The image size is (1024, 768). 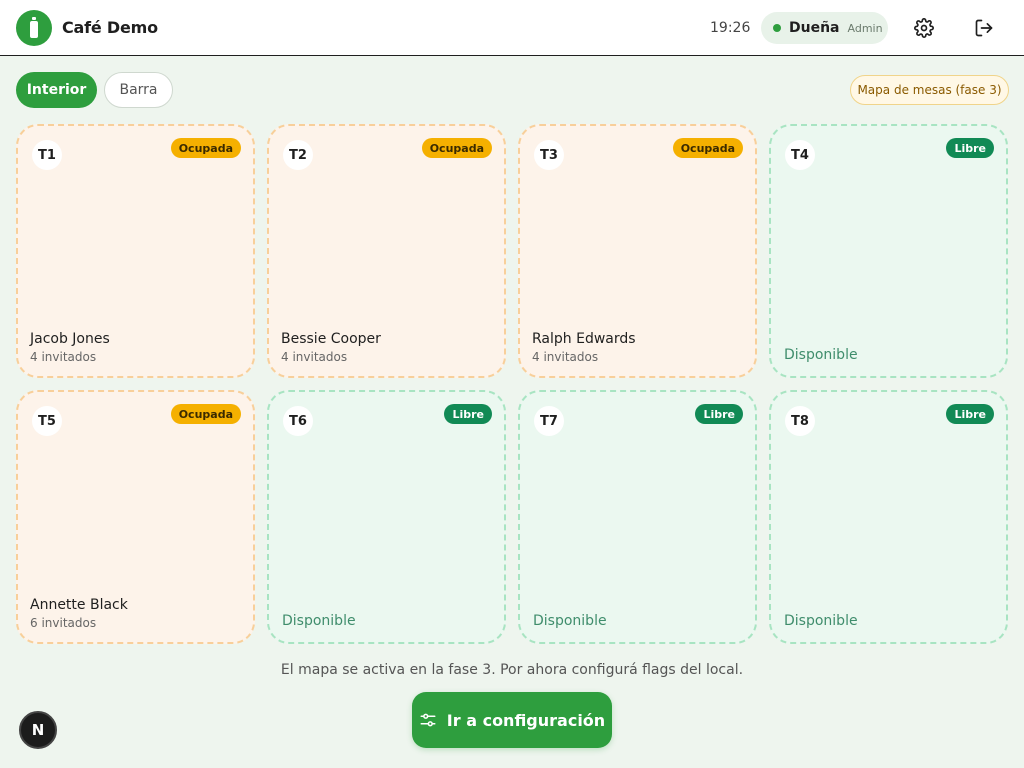 What do you see at coordinates (138, 90) in the screenshot?
I see `tab-barra: Barra` at bounding box center [138, 90].